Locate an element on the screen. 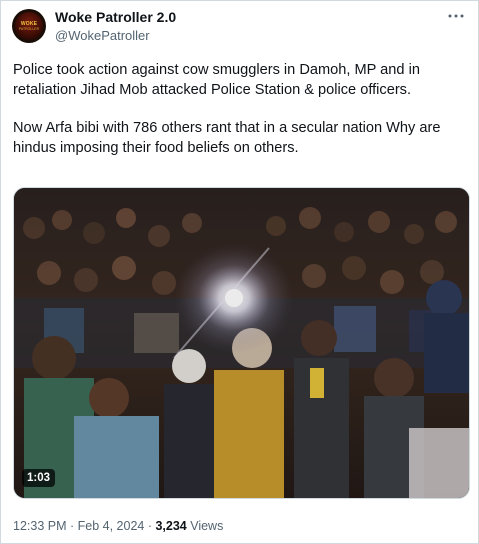  views-count: 3,234 is located at coordinates (171, 526).